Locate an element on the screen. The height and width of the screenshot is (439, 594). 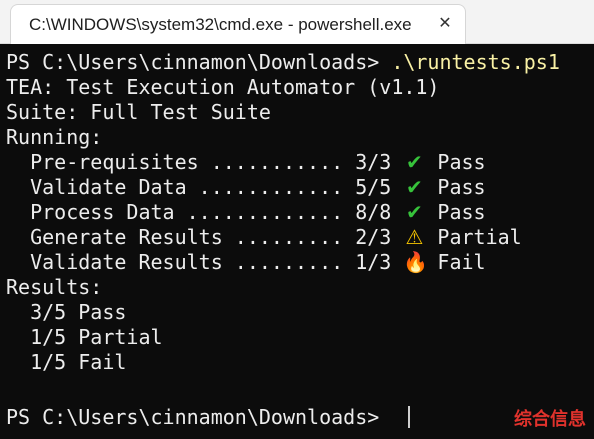
close-icon: ✕ is located at coordinates (445, 23).